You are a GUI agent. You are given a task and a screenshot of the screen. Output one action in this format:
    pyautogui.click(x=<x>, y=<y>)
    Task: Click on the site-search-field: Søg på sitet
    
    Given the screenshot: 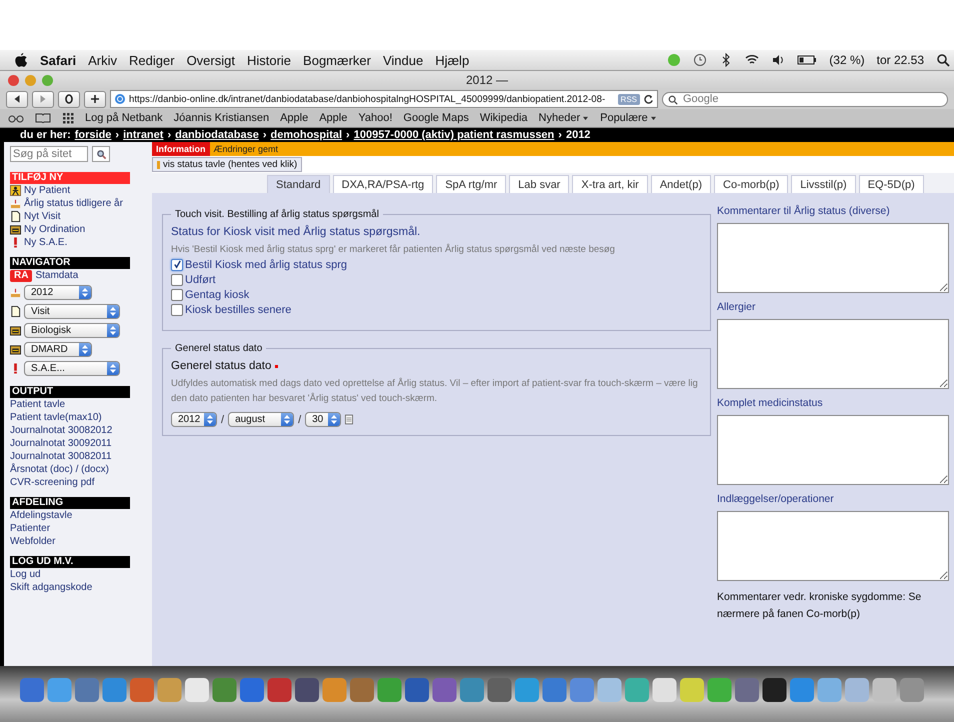 What is the action you would take?
    pyautogui.click(x=49, y=154)
    